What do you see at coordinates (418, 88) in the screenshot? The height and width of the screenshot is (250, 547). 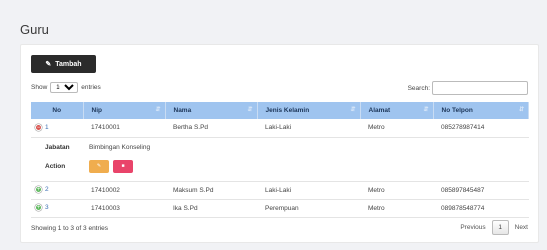 I see `search-label: Search:` at bounding box center [418, 88].